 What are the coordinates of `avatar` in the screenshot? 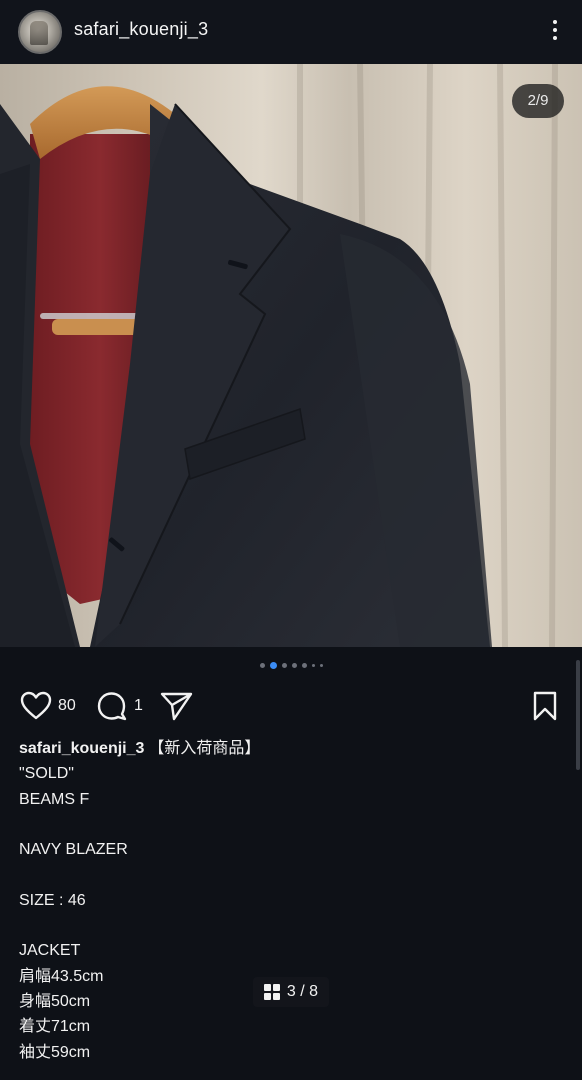 It's located at (40, 32).